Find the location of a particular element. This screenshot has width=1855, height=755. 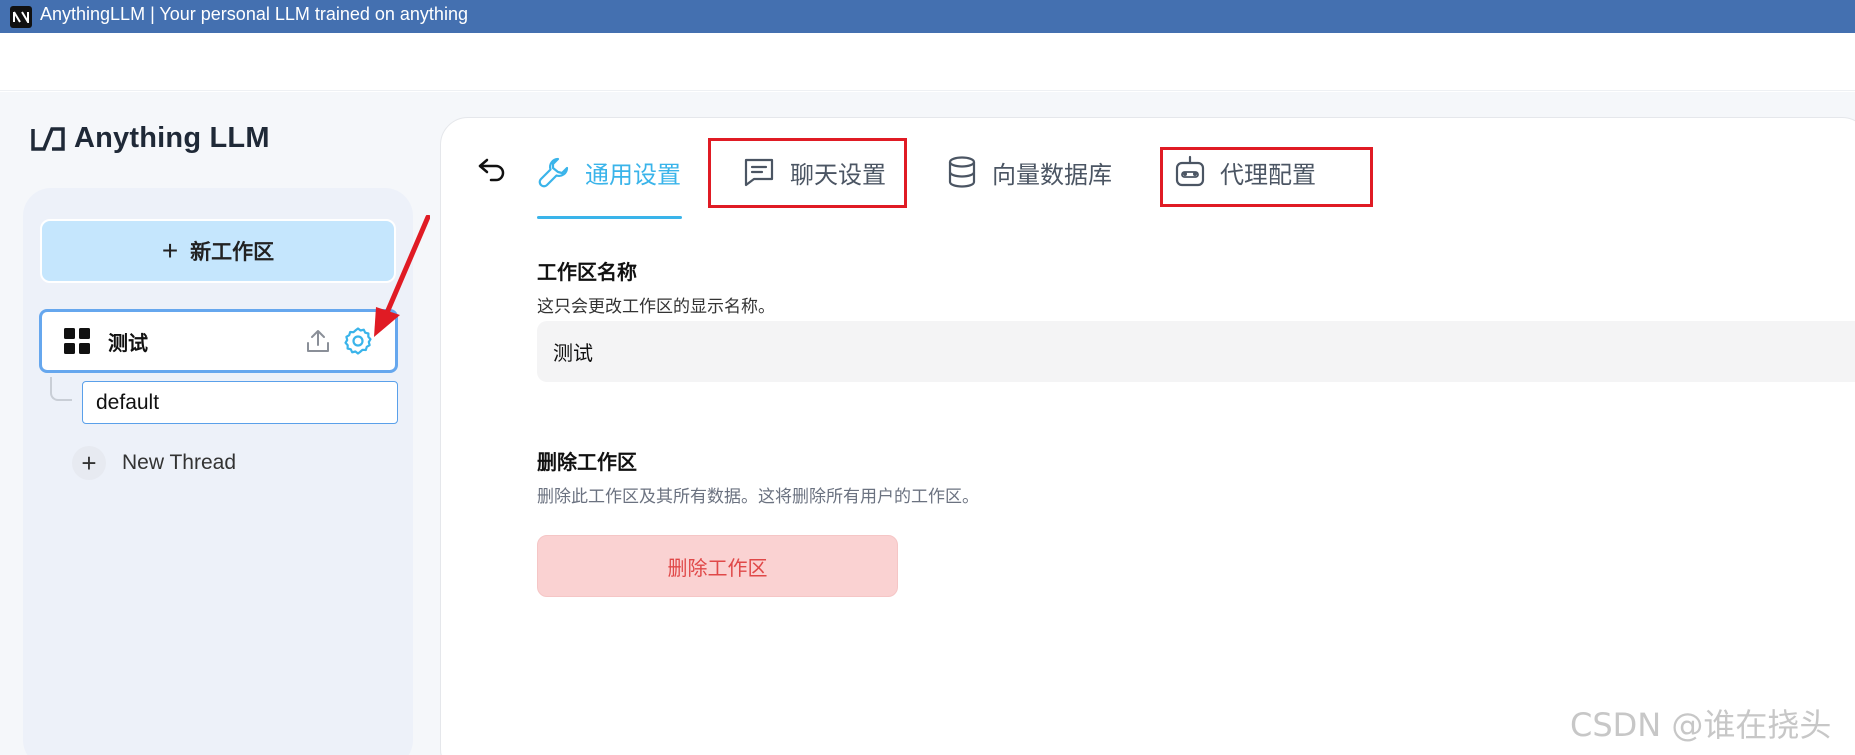

workspace-name-description: 这只会更改工作区的显示名称。 is located at coordinates (656, 306).